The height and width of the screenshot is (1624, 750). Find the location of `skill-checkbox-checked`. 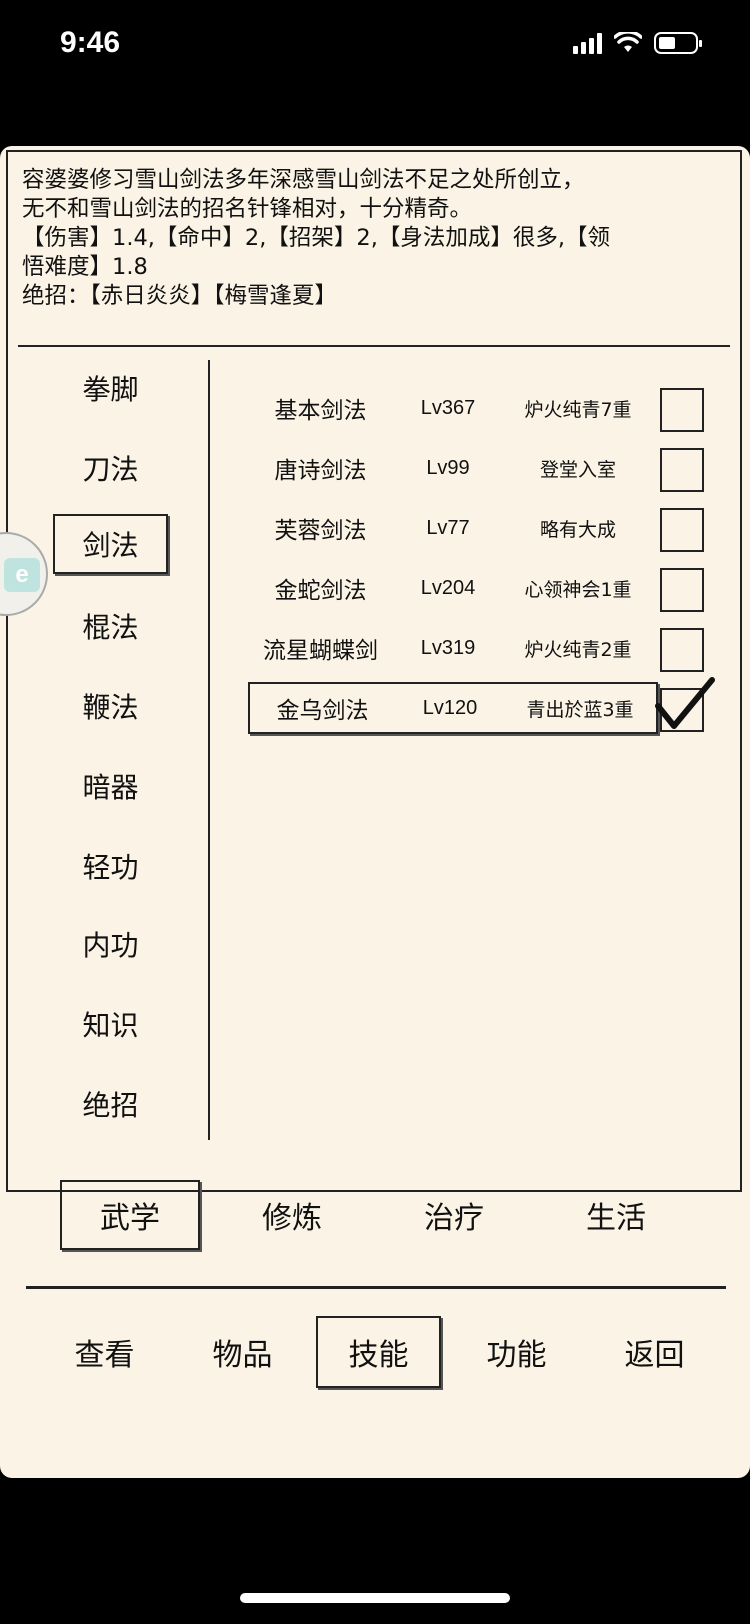

skill-checkbox-checked is located at coordinates (685, 704).